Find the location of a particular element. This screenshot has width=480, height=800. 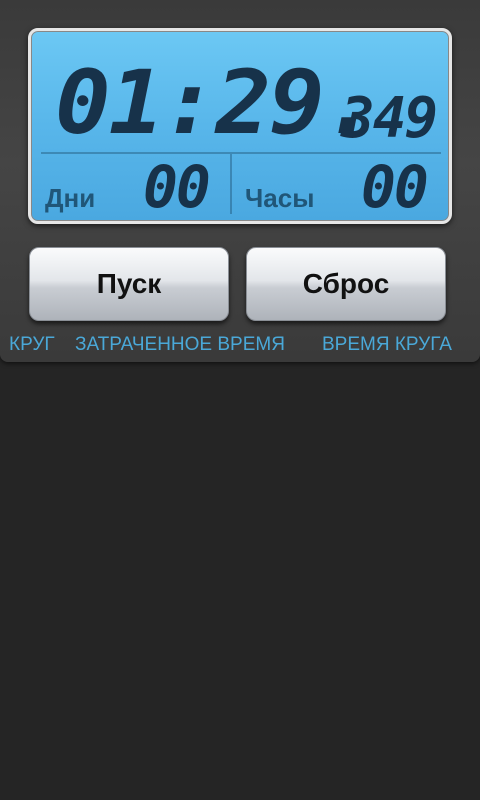

days-label: Дни is located at coordinates (70, 198).